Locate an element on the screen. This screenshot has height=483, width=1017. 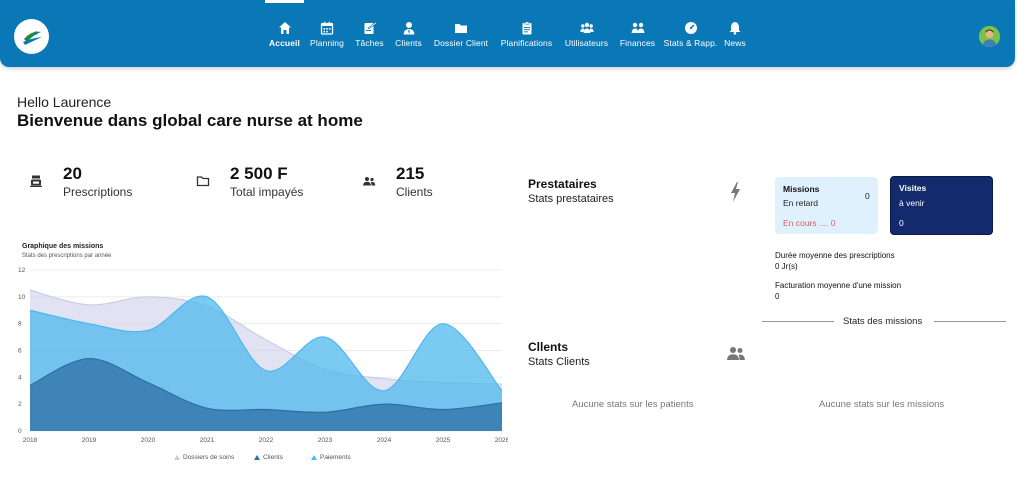
x-tick-label: 2022 is located at coordinates (266, 440).